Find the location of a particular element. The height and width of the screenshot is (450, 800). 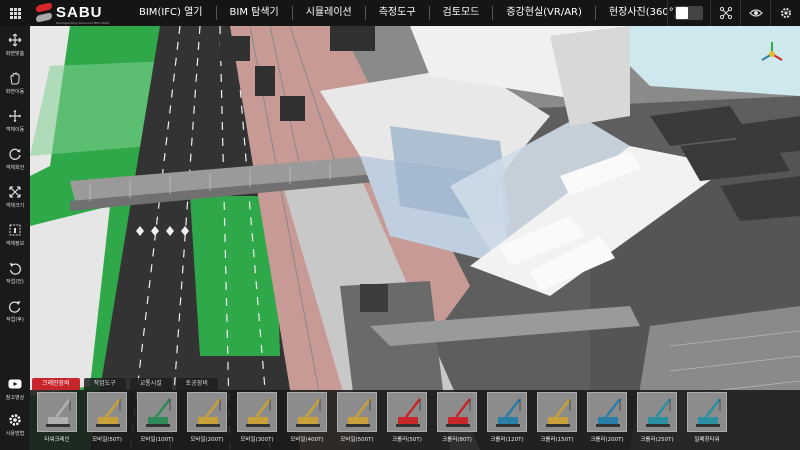

equipment-label: 모바일(500T) is located at coordinates (357, 440).